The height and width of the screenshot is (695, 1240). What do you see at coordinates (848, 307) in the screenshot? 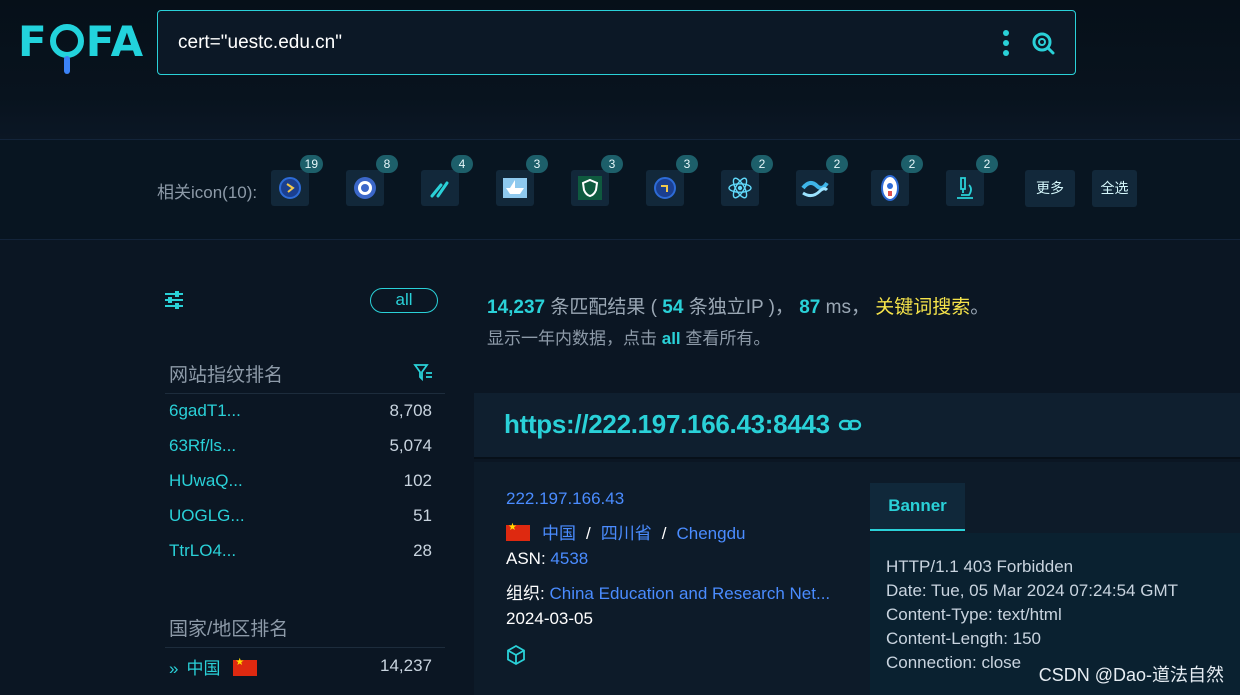
I see `summary-text: ms，` at bounding box center [848, 307].